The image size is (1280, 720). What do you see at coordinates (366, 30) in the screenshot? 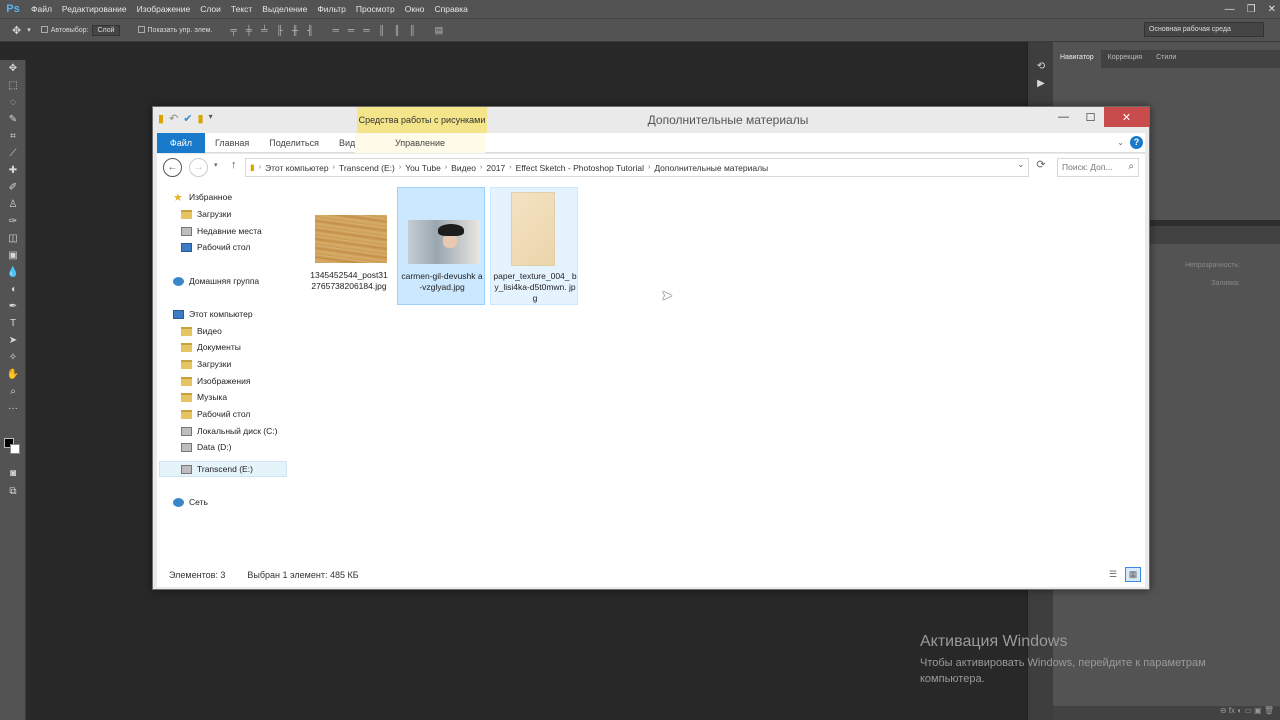
I see `distribute-bottom-icon: ═` at bounding box center [366, 30].